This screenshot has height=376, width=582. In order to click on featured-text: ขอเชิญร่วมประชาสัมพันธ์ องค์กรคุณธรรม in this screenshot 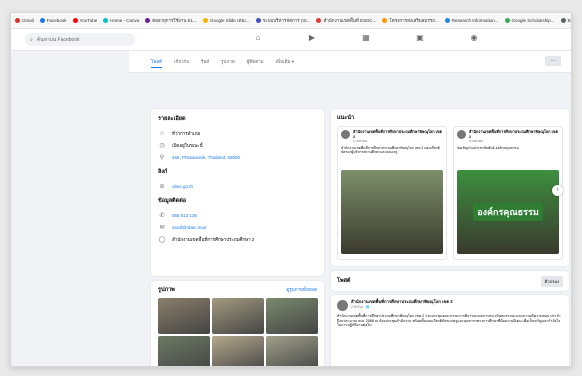, I will do `click(488, 148)`.